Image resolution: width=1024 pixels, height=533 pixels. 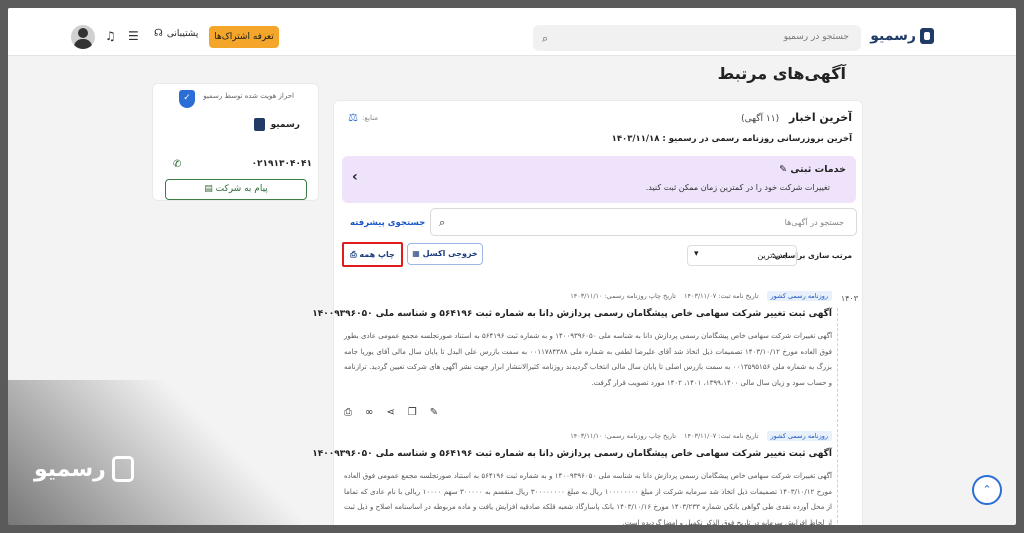 I want to click on timeline-line, so click(x=837, y=416).